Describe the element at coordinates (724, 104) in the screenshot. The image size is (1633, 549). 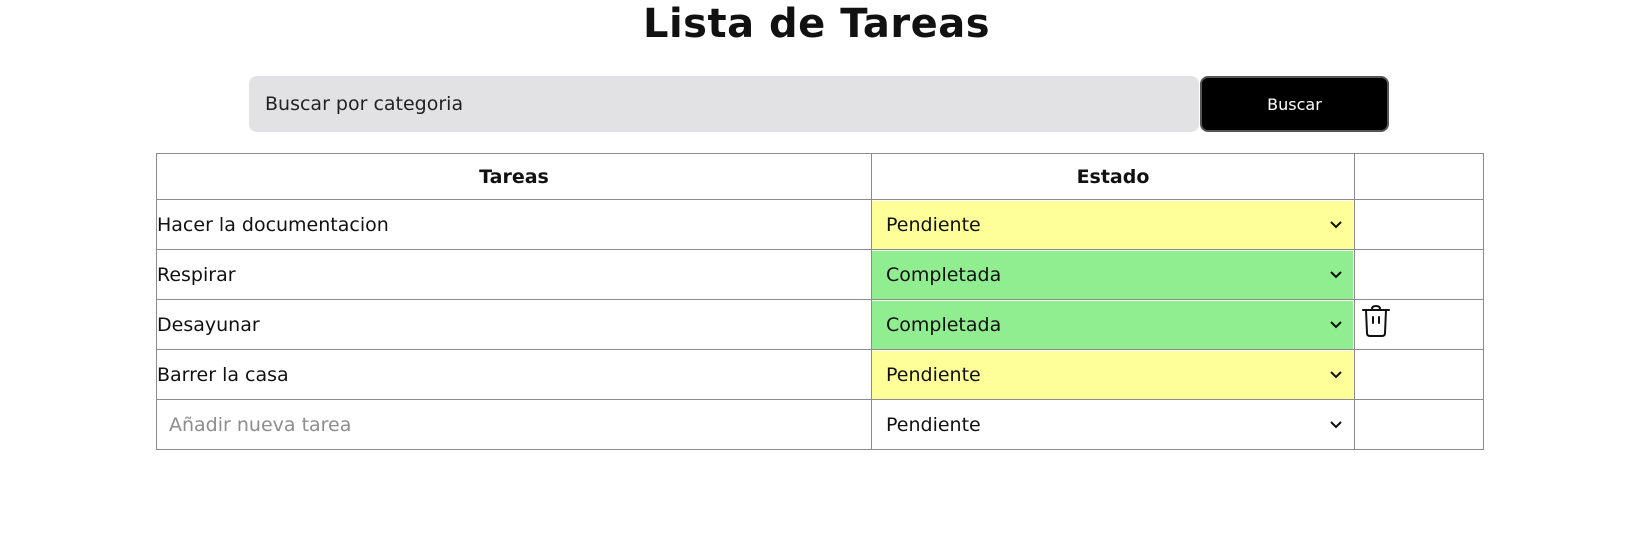
I see `search-input` at that location.